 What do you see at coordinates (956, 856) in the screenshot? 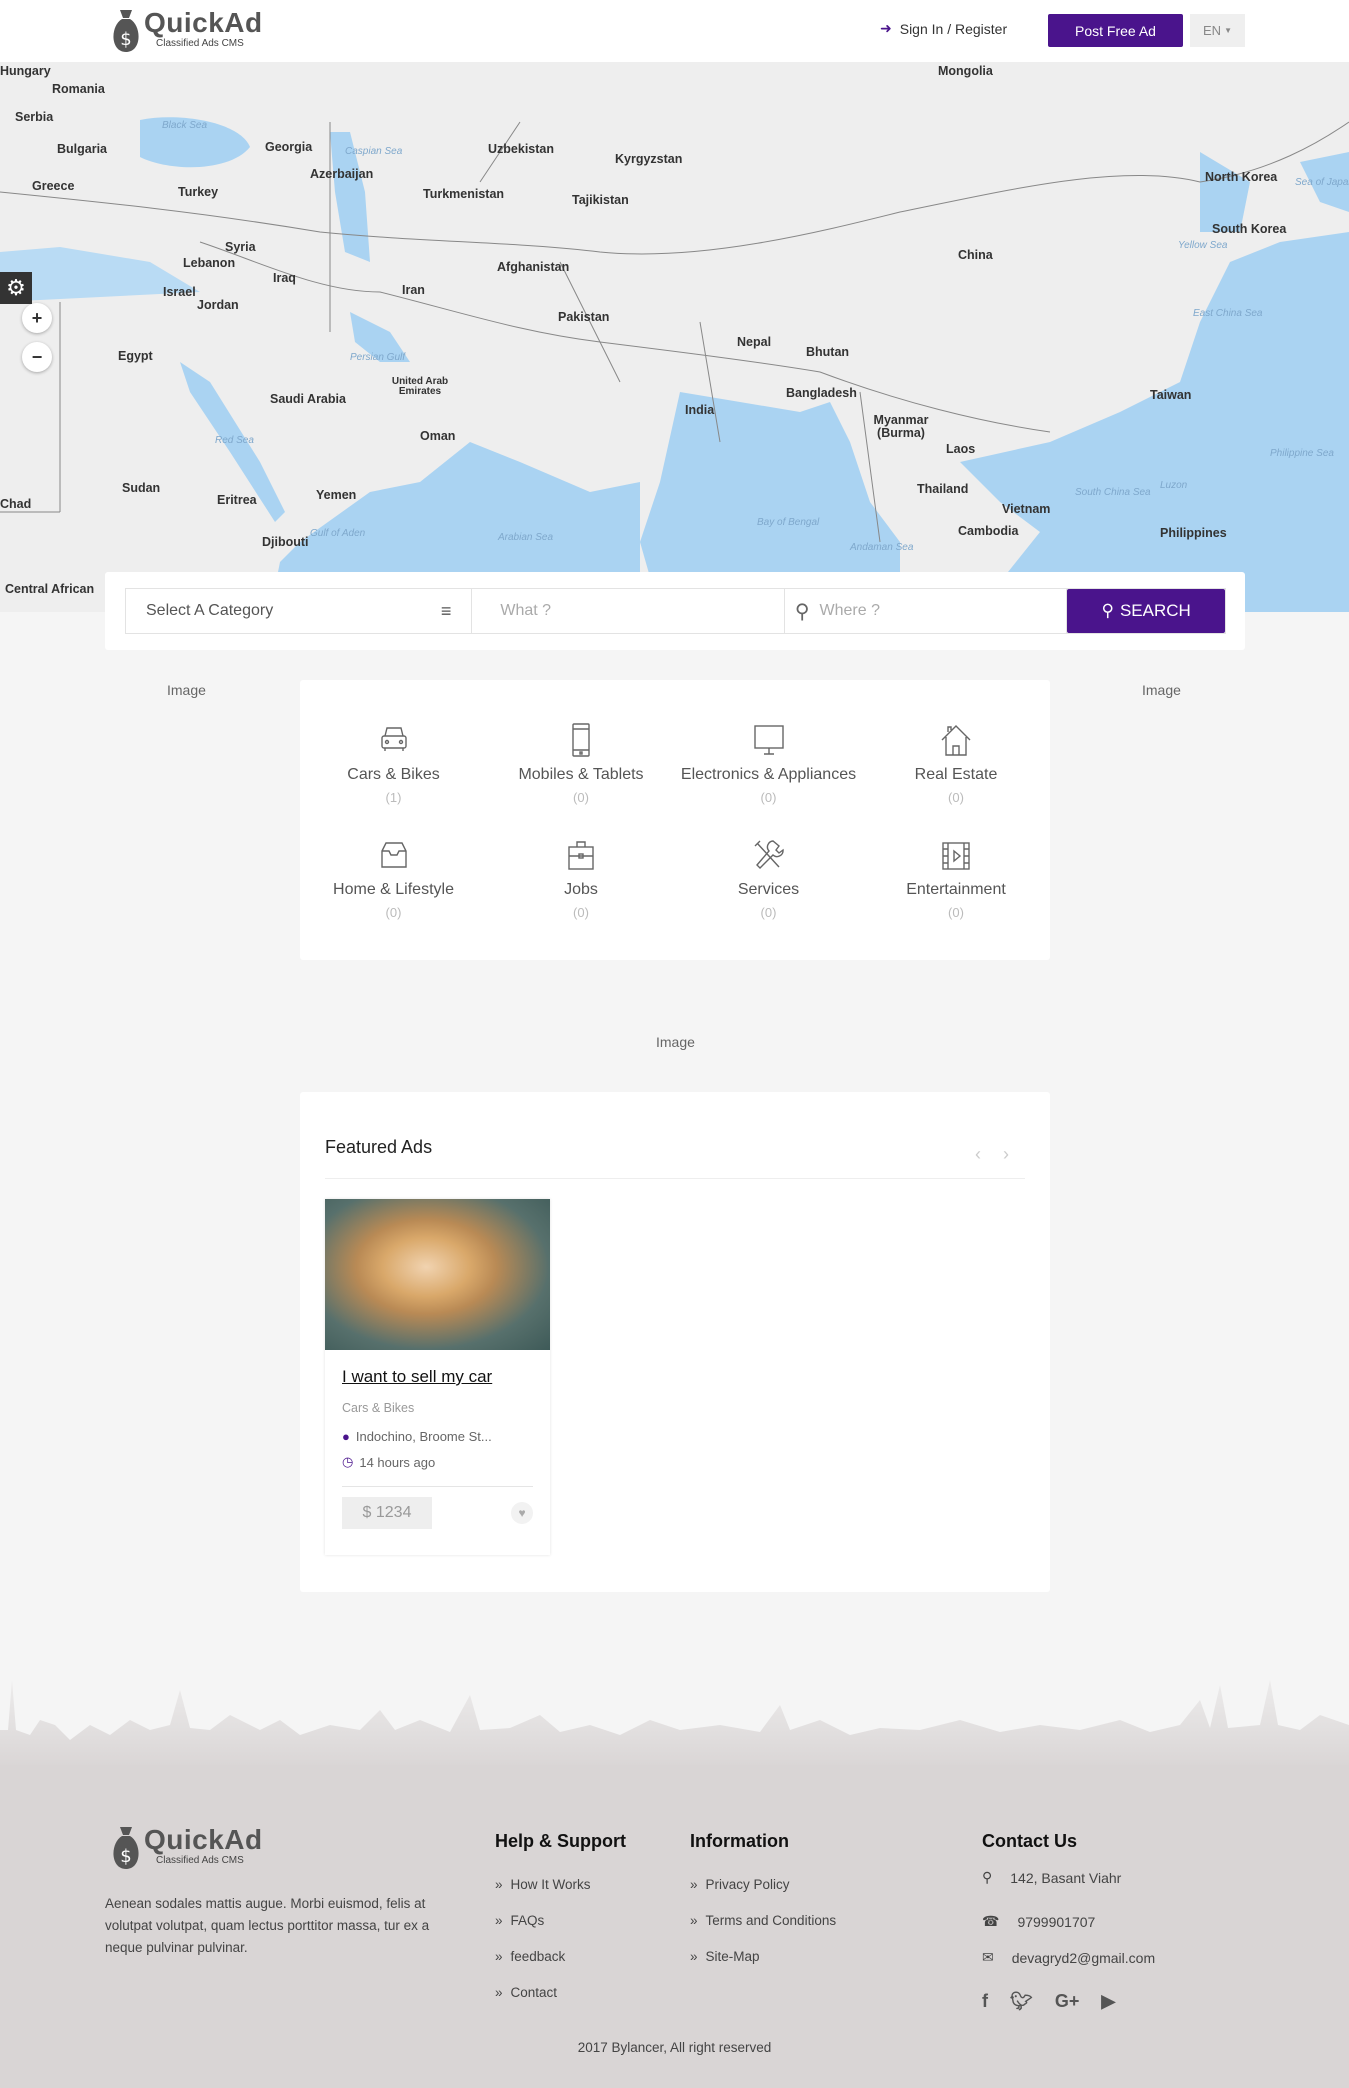
I see `film-icon` at bounding box center [956, 856].